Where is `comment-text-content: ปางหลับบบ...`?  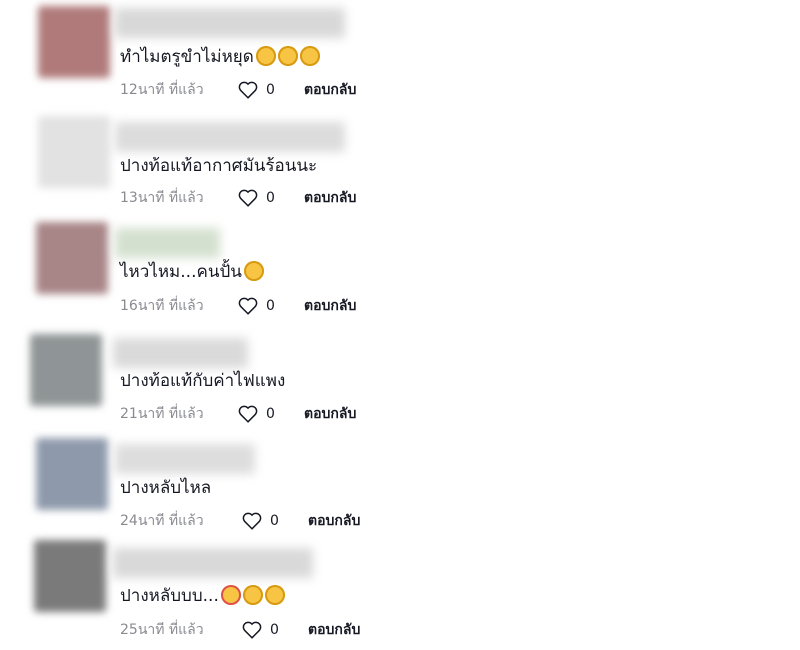
comment-text-content: ปางหลับบบ... is located at coordinates (169, 596).